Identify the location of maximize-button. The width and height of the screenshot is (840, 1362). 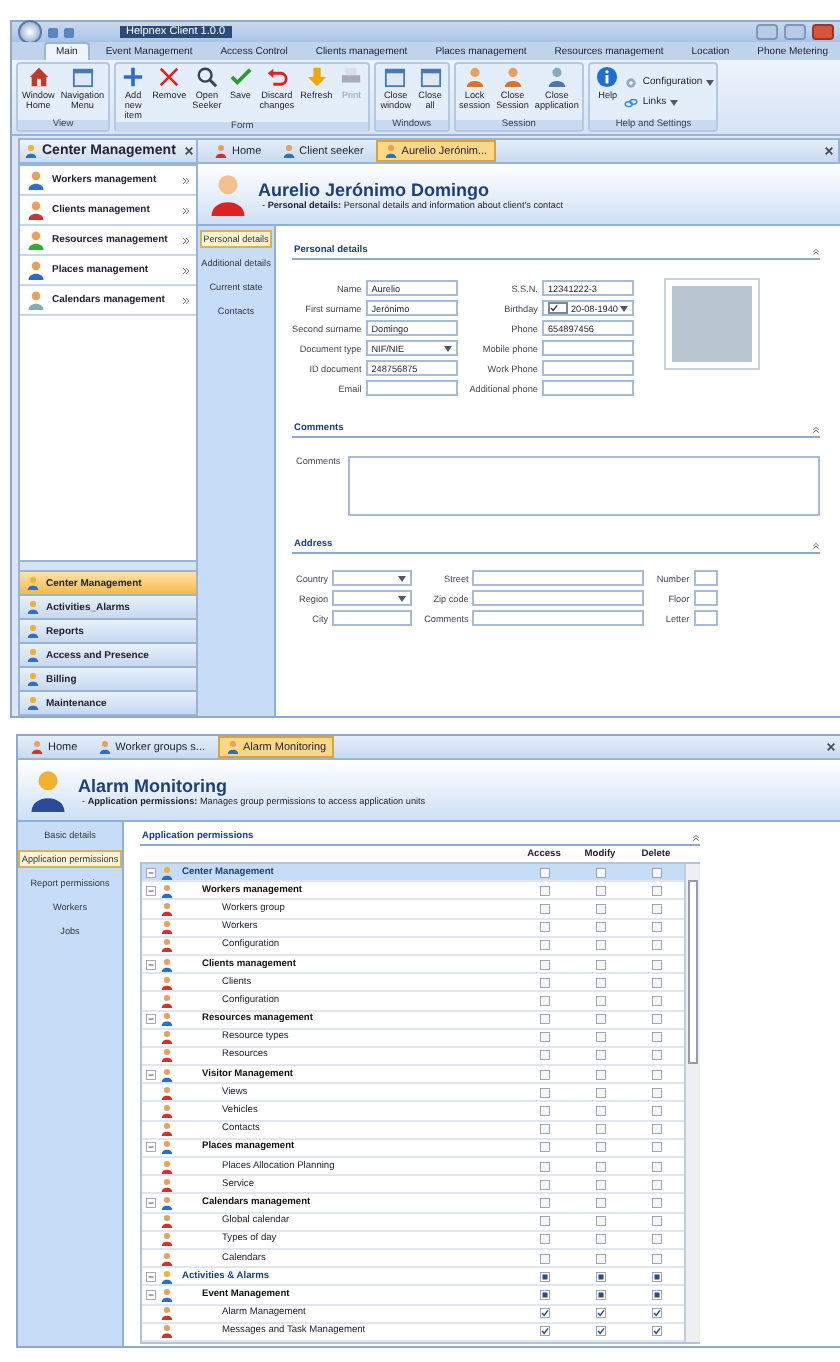
(795, 32).